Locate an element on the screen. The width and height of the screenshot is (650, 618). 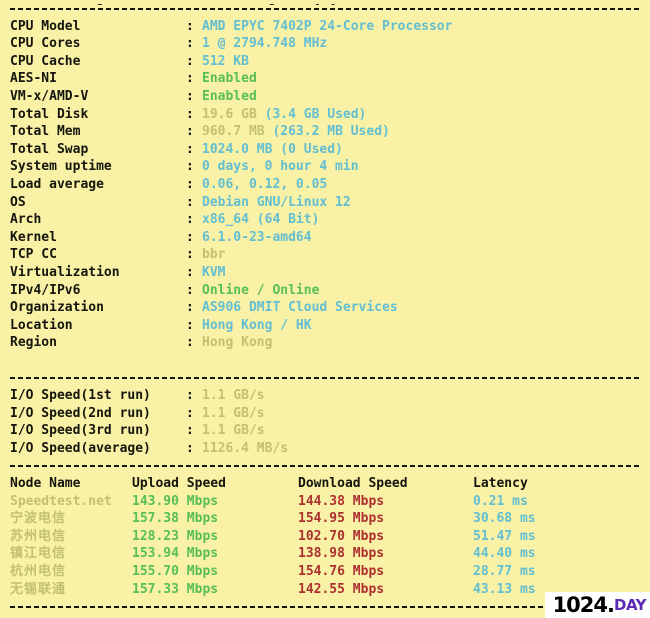
info-value-secondary: (3.4 GB Used) is located at coordinates (315, 114).